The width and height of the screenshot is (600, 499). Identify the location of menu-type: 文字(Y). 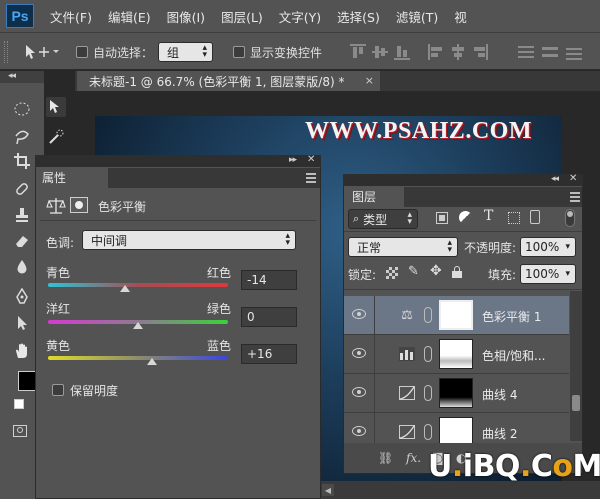
(300, 16).